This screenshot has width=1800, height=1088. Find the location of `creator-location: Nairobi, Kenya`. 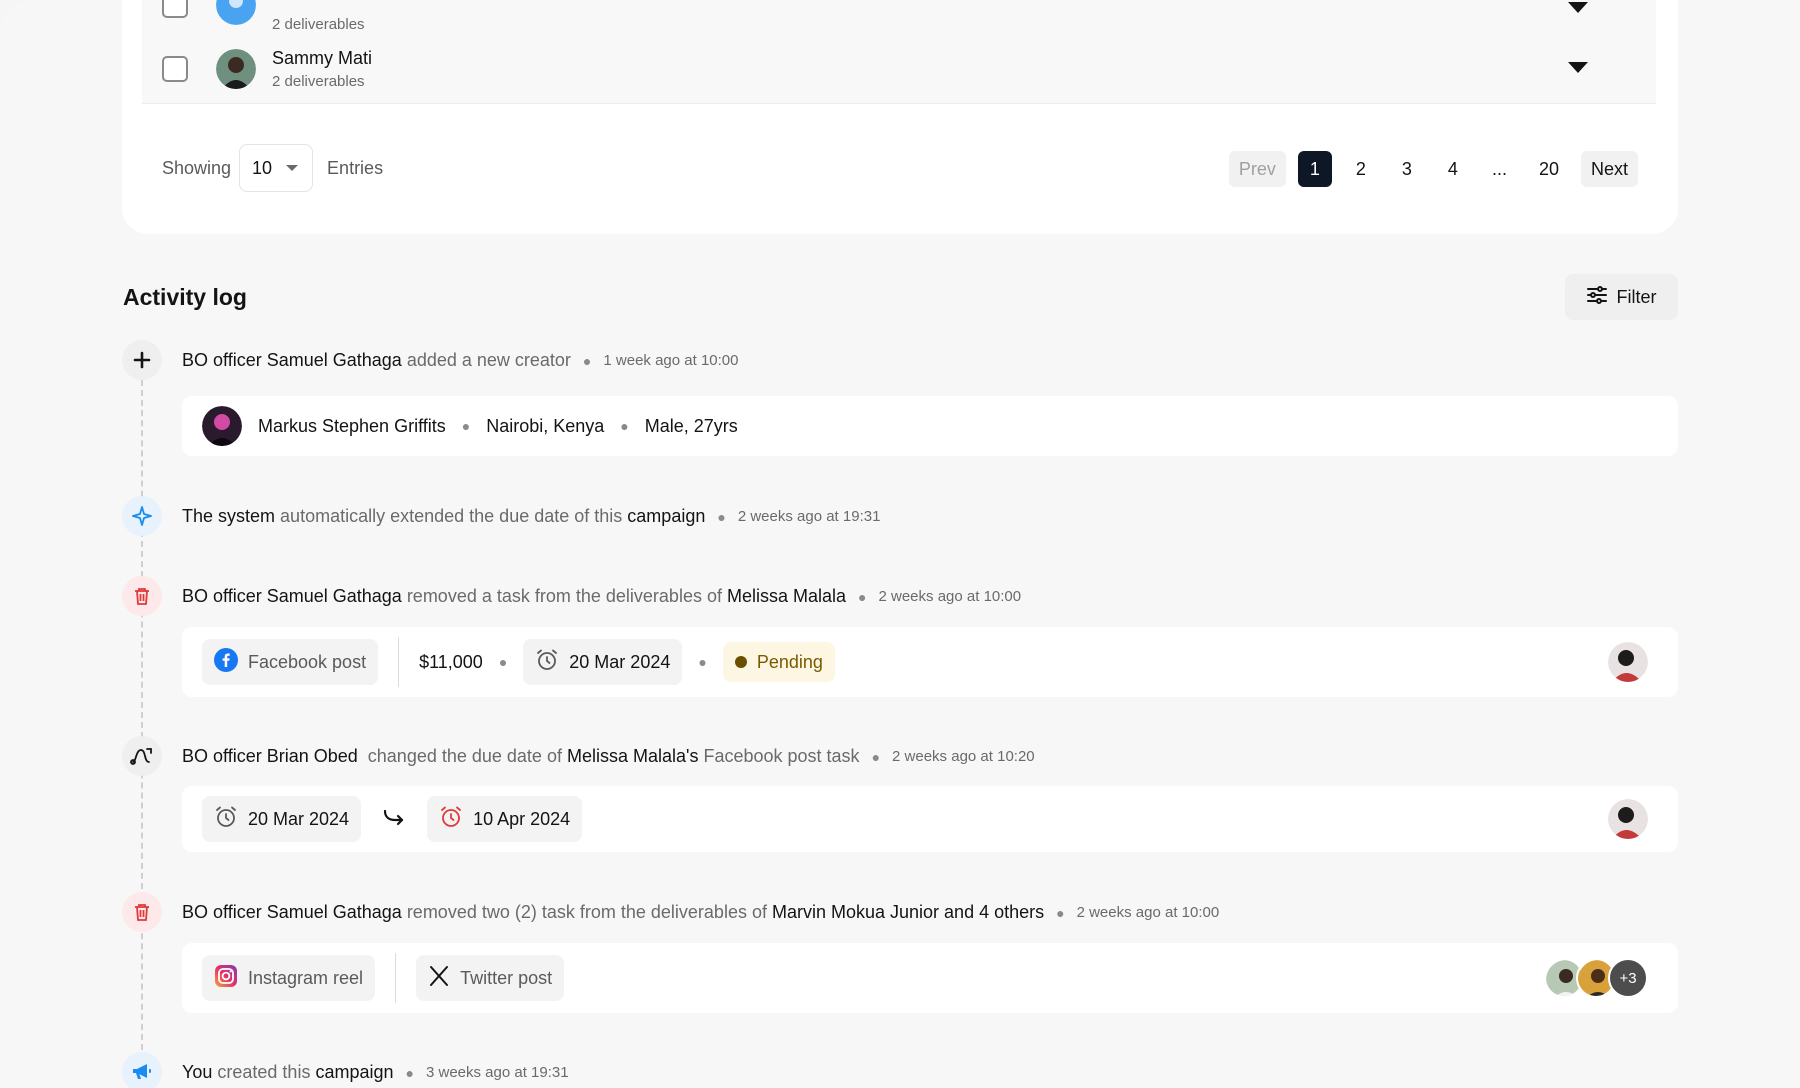

creator-location: Nairobi, Kenya is located at coordinates (545, 425).